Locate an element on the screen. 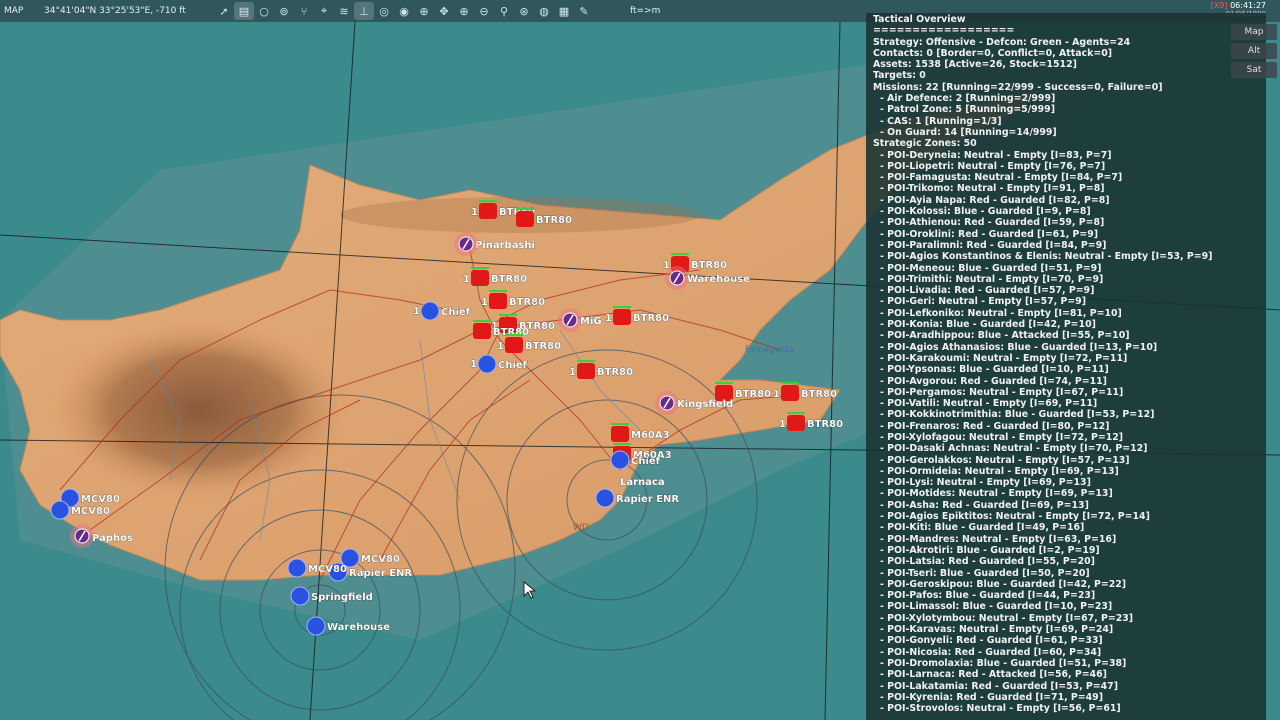  filter-tool-button: ⊛ is located at coordinates (524, 11).